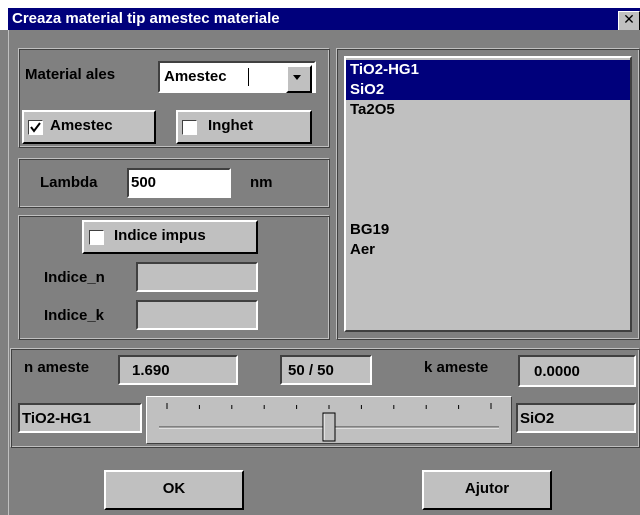 The image size is (640, 515). What do you see at coordinates (74, 277) in the screenshot?
I see `indice-n-label: Indice_n` at bounding box center [74, 277].